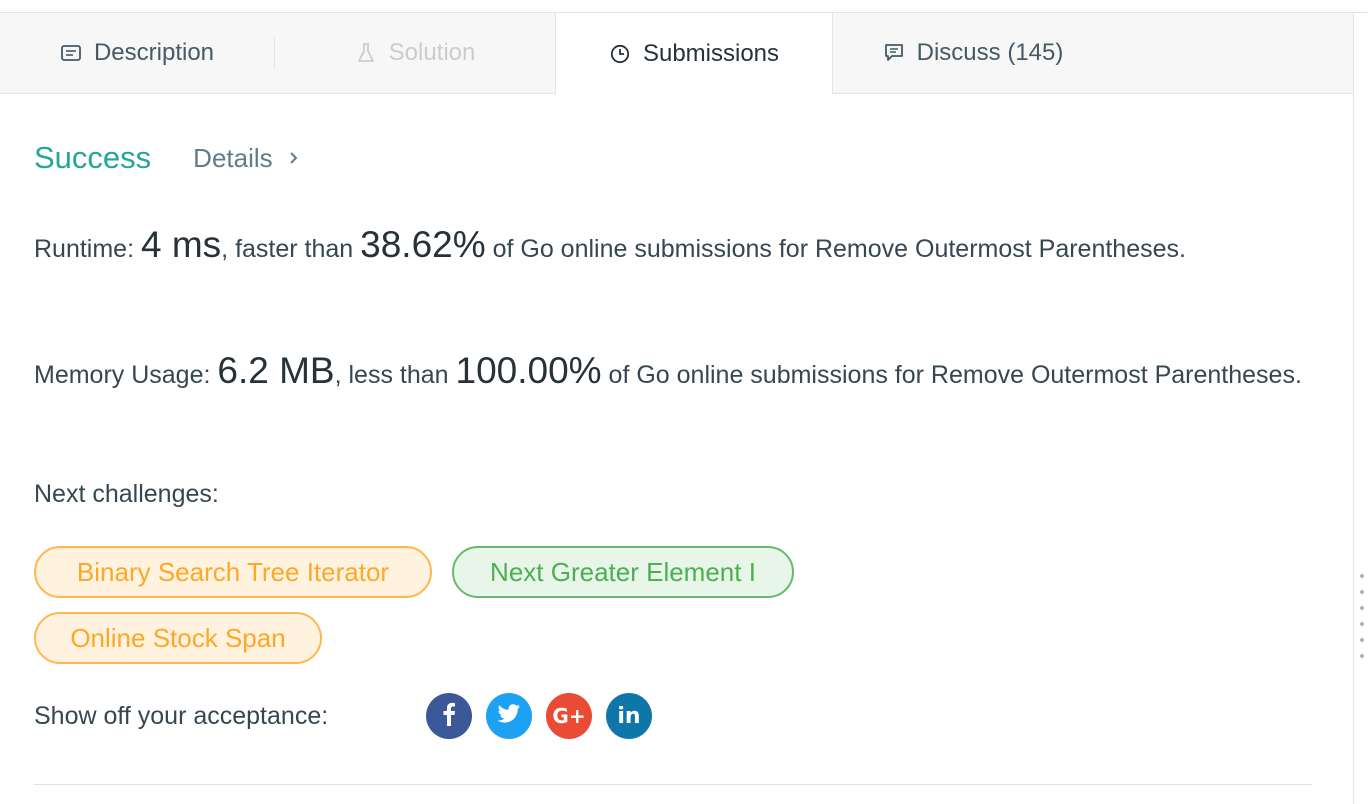 This screenshot has height=804, width=1368. I want to click on twitter-share-button, so click(509, 716).